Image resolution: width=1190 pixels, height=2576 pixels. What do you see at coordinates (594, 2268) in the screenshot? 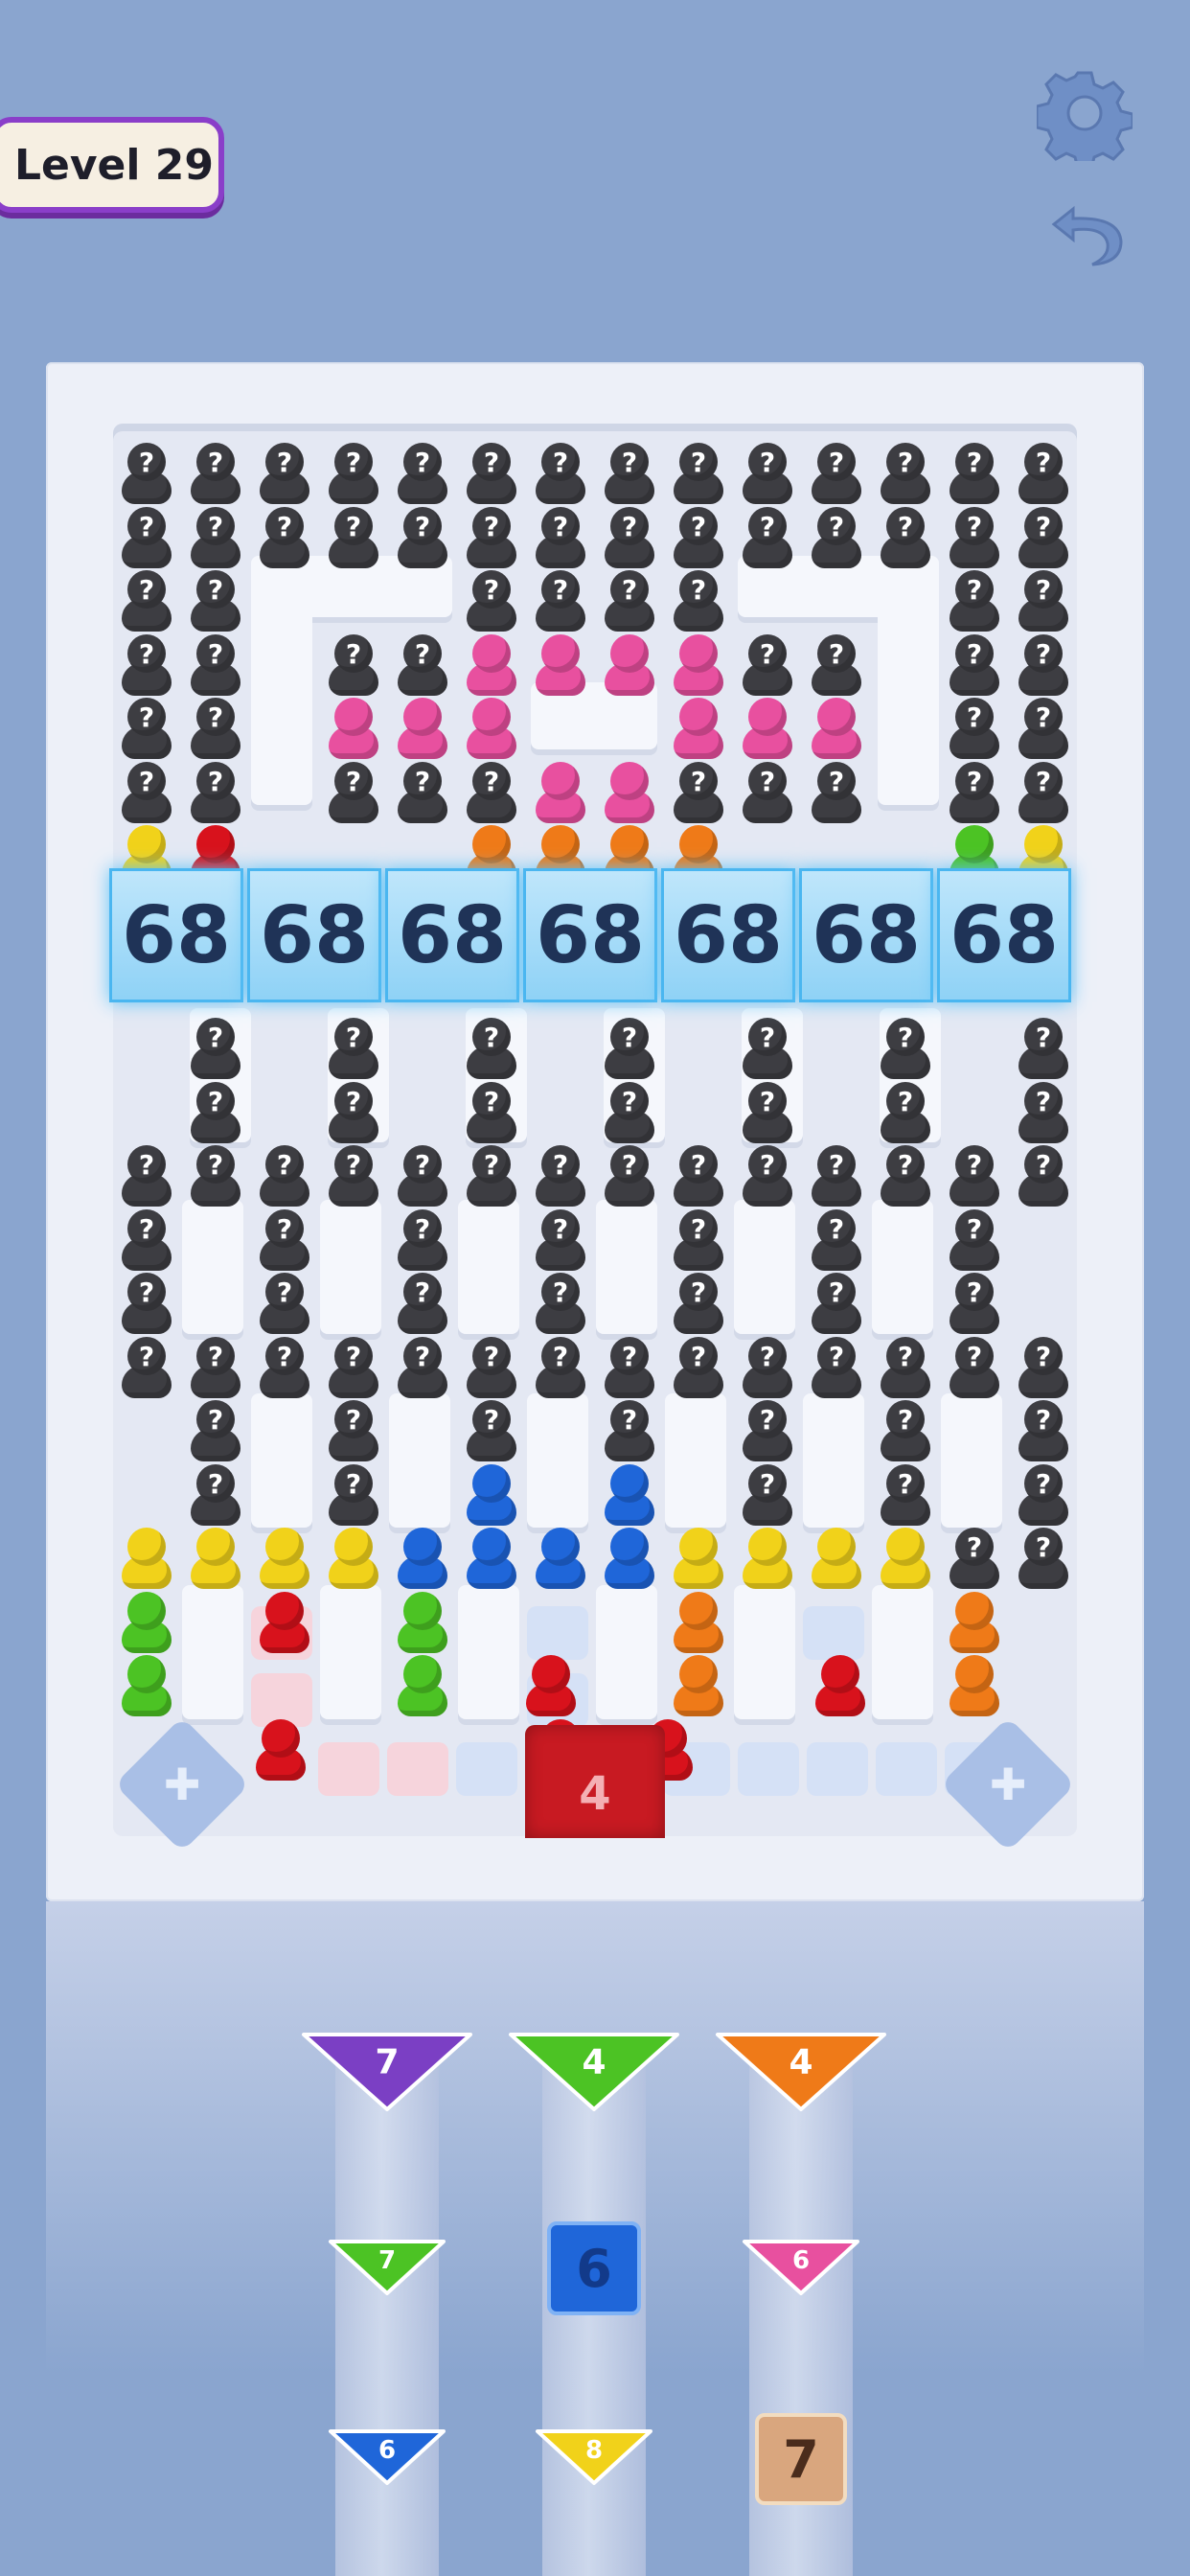
I see `blue-box-6: 6` at bounding box center [594, 2268].